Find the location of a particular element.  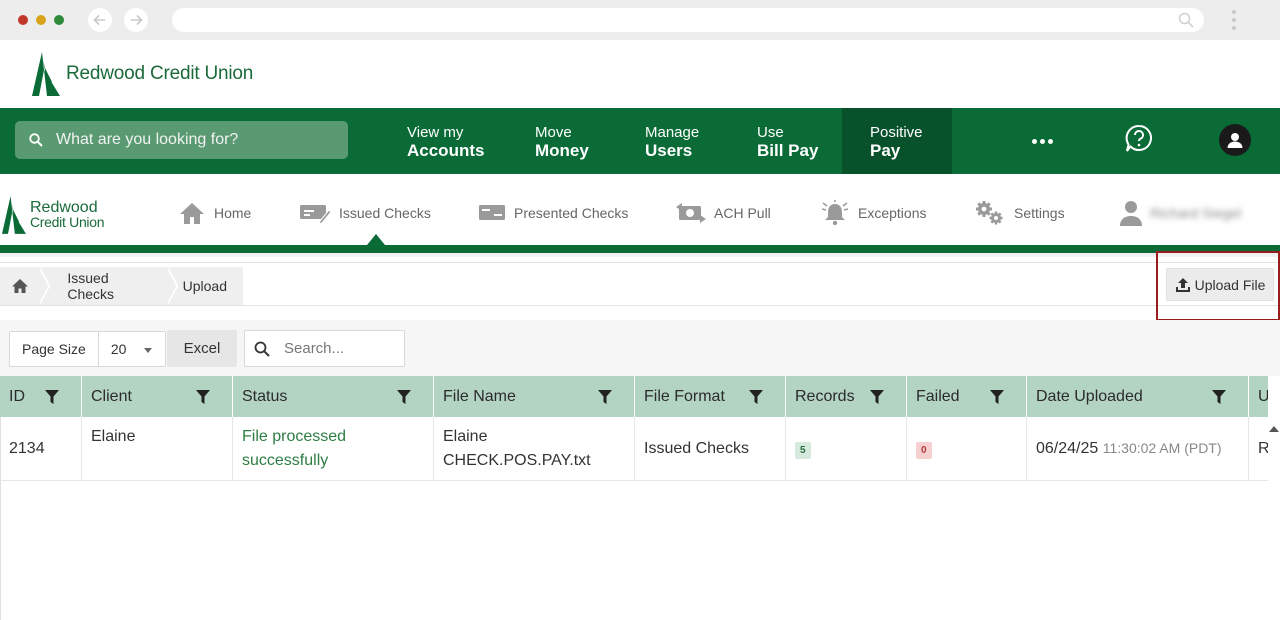

column-header-client: Client is located at coordinates (157, 396).